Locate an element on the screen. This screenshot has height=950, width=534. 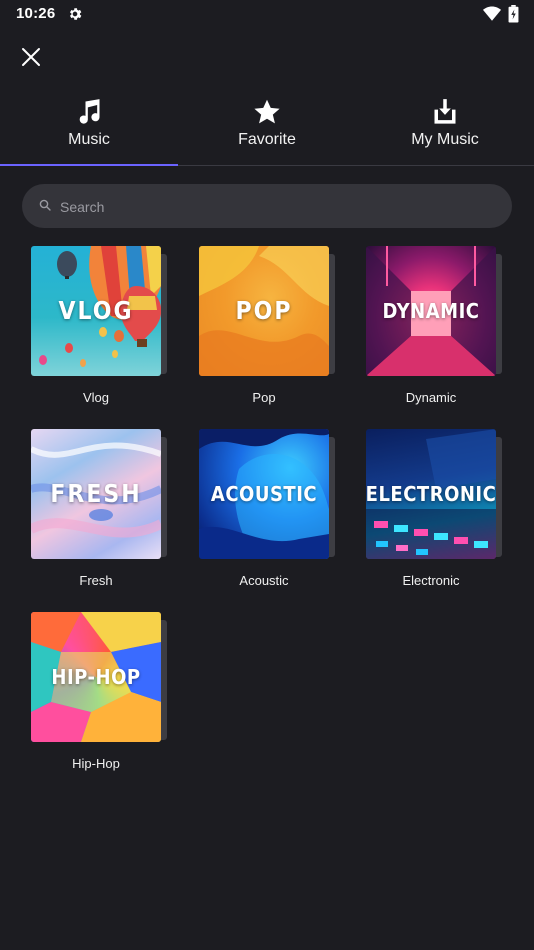
tab-my-music: My Music is located at coordinates (445, 128).